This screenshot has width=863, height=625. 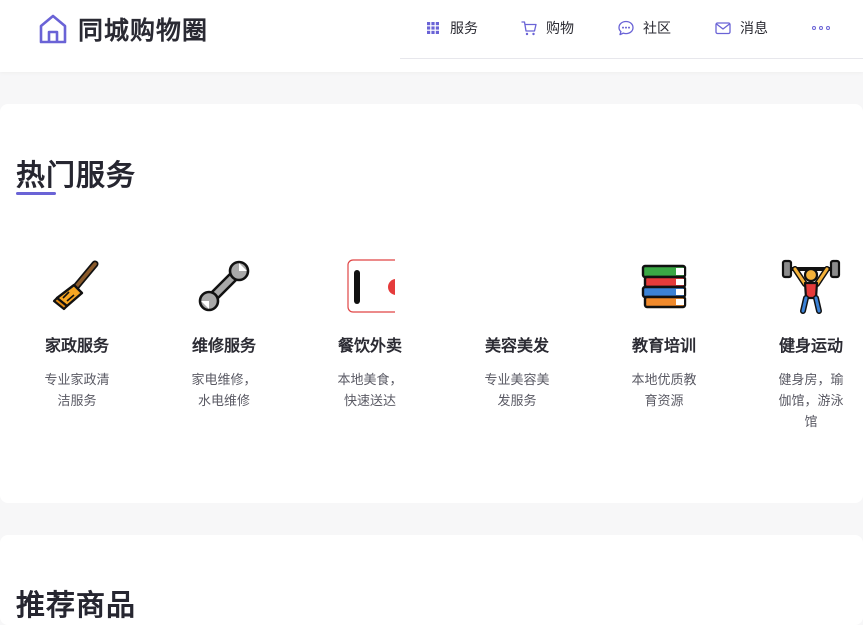 I want to click on nav-item-messages: 消息, so click(x=741, y=28).